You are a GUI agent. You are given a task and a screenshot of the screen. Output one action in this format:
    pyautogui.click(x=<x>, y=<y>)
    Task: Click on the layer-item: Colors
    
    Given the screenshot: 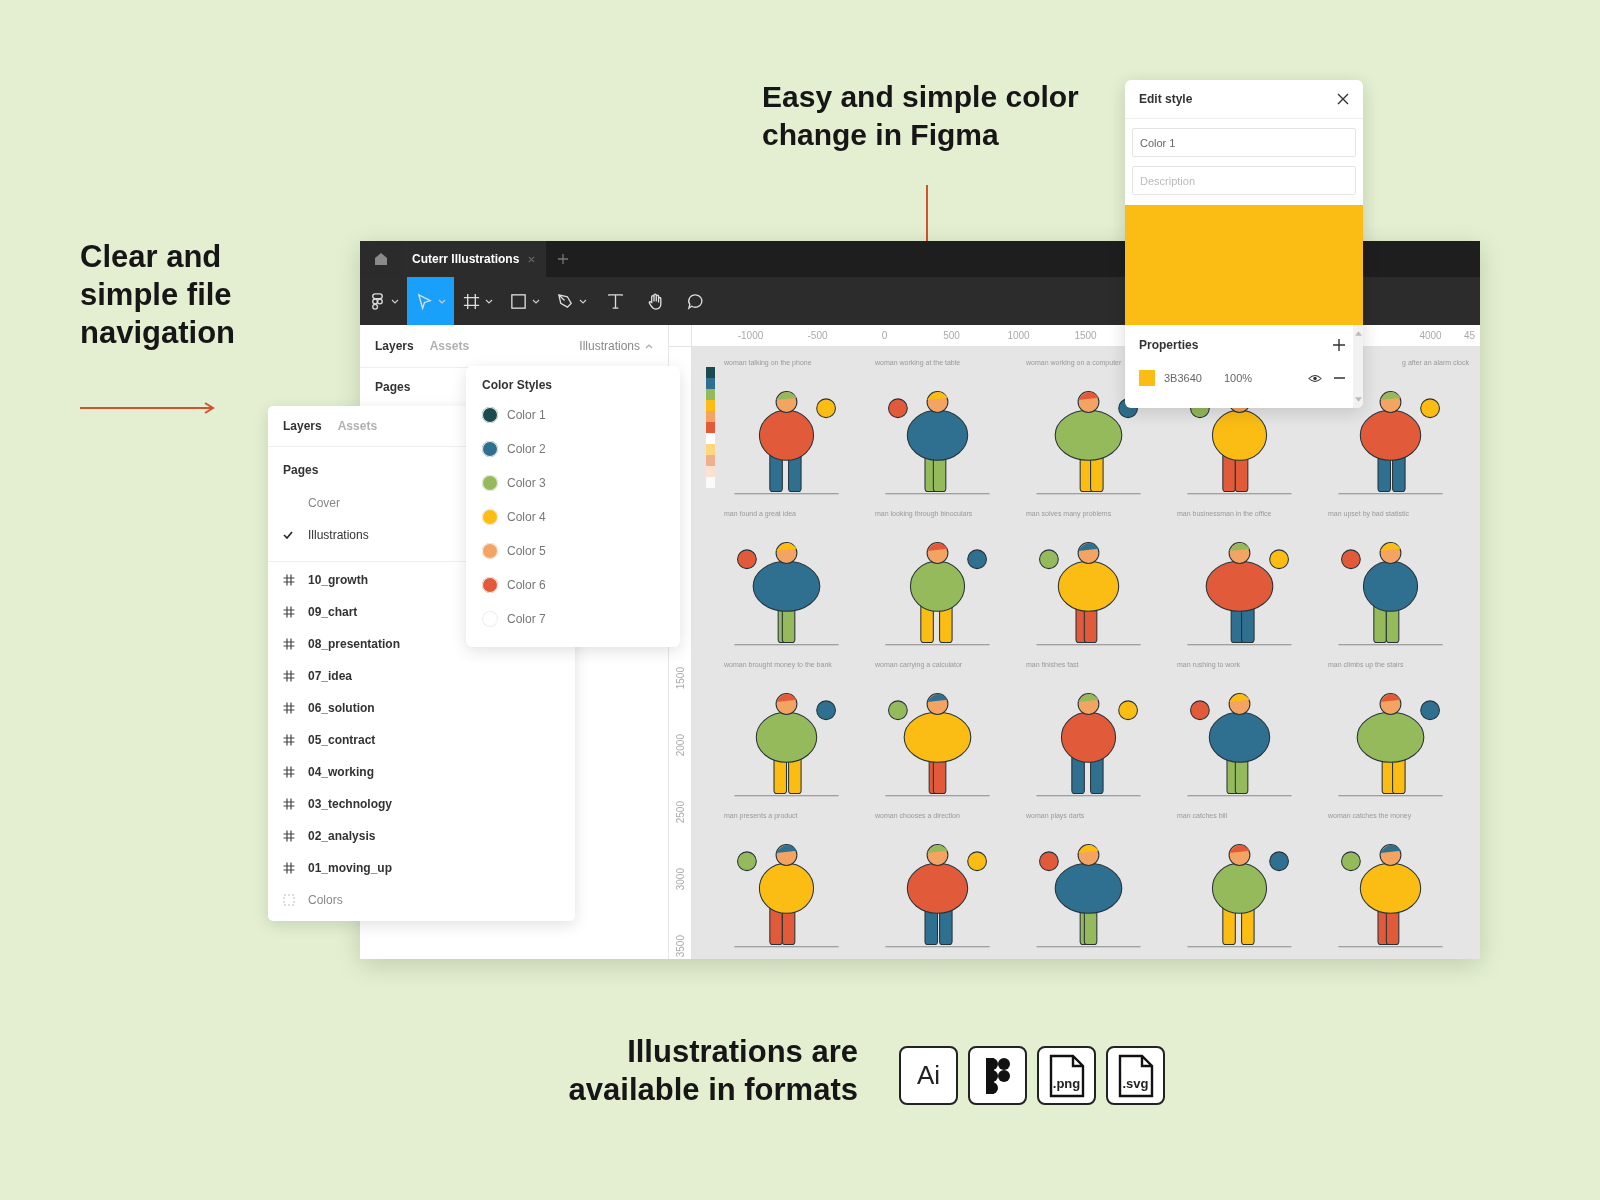 What is the action you would take?
    pyautogui.click(x=421, y=900)
    